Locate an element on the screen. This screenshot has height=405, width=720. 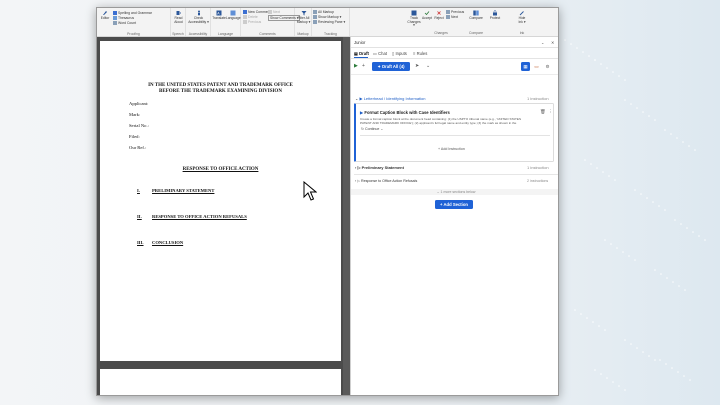
protect-label: Protect is located at coordinates (495, 18).